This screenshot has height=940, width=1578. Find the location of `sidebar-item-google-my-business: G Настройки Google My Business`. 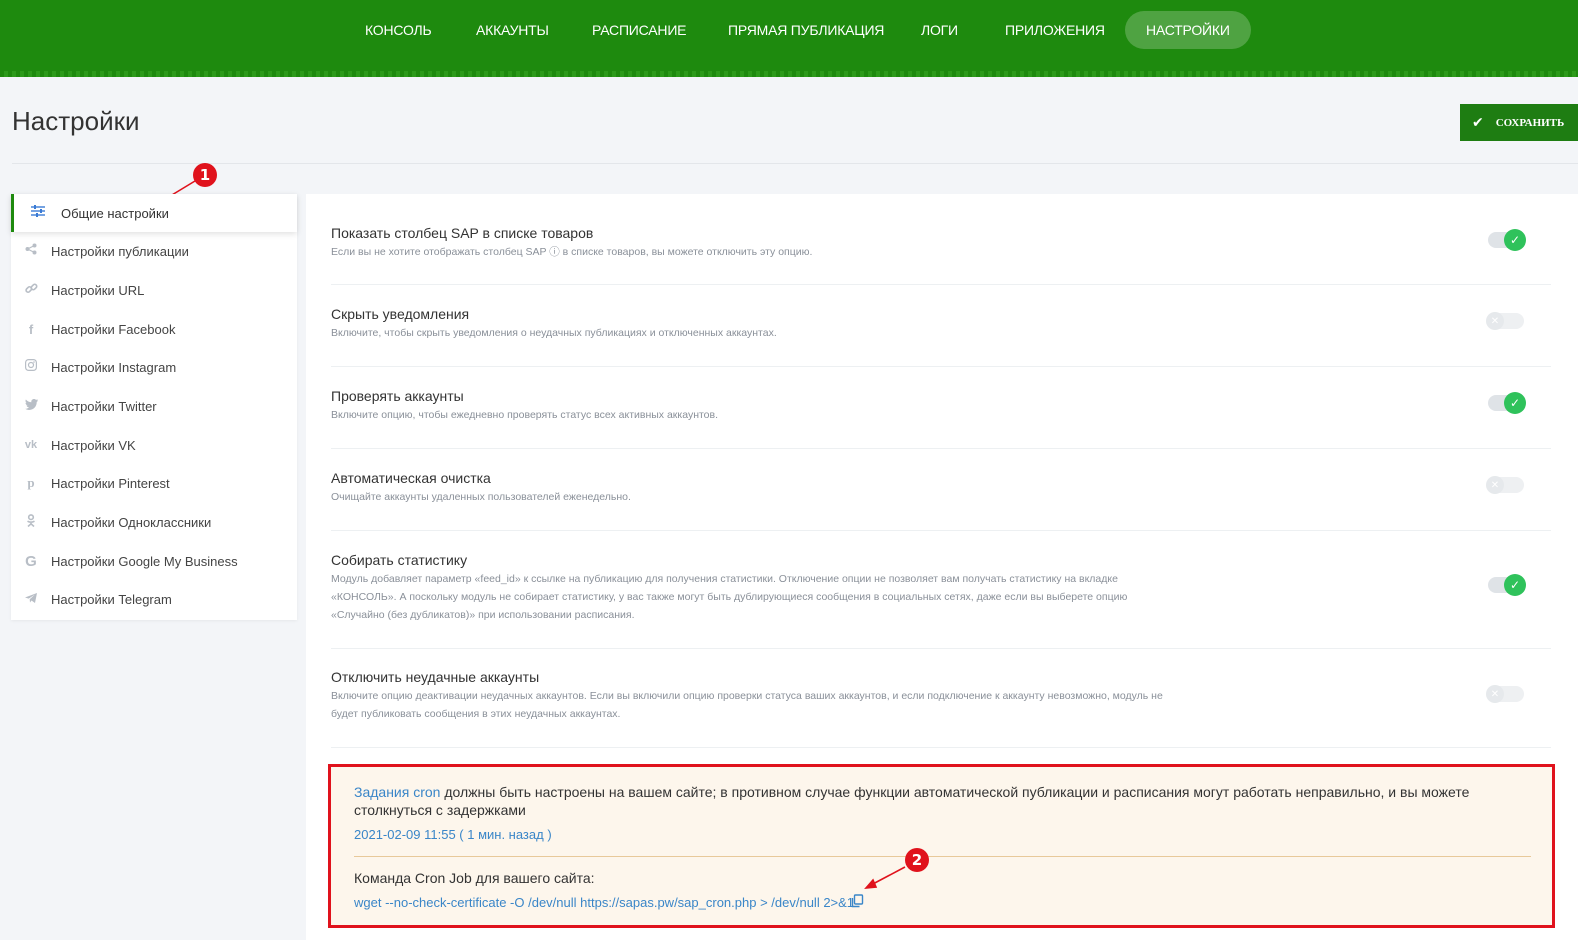

sidebar-item-google-my-business: G Настройки Google My Business is located at coordinates (154, 561).